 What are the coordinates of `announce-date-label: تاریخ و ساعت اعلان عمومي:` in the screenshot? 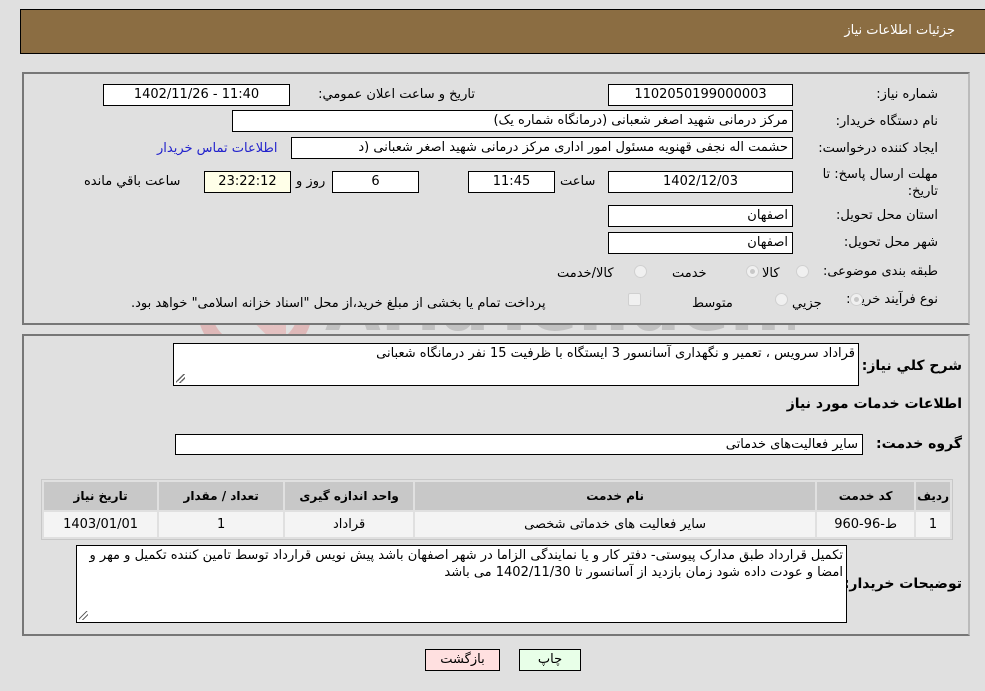 It's located at (396, 94).